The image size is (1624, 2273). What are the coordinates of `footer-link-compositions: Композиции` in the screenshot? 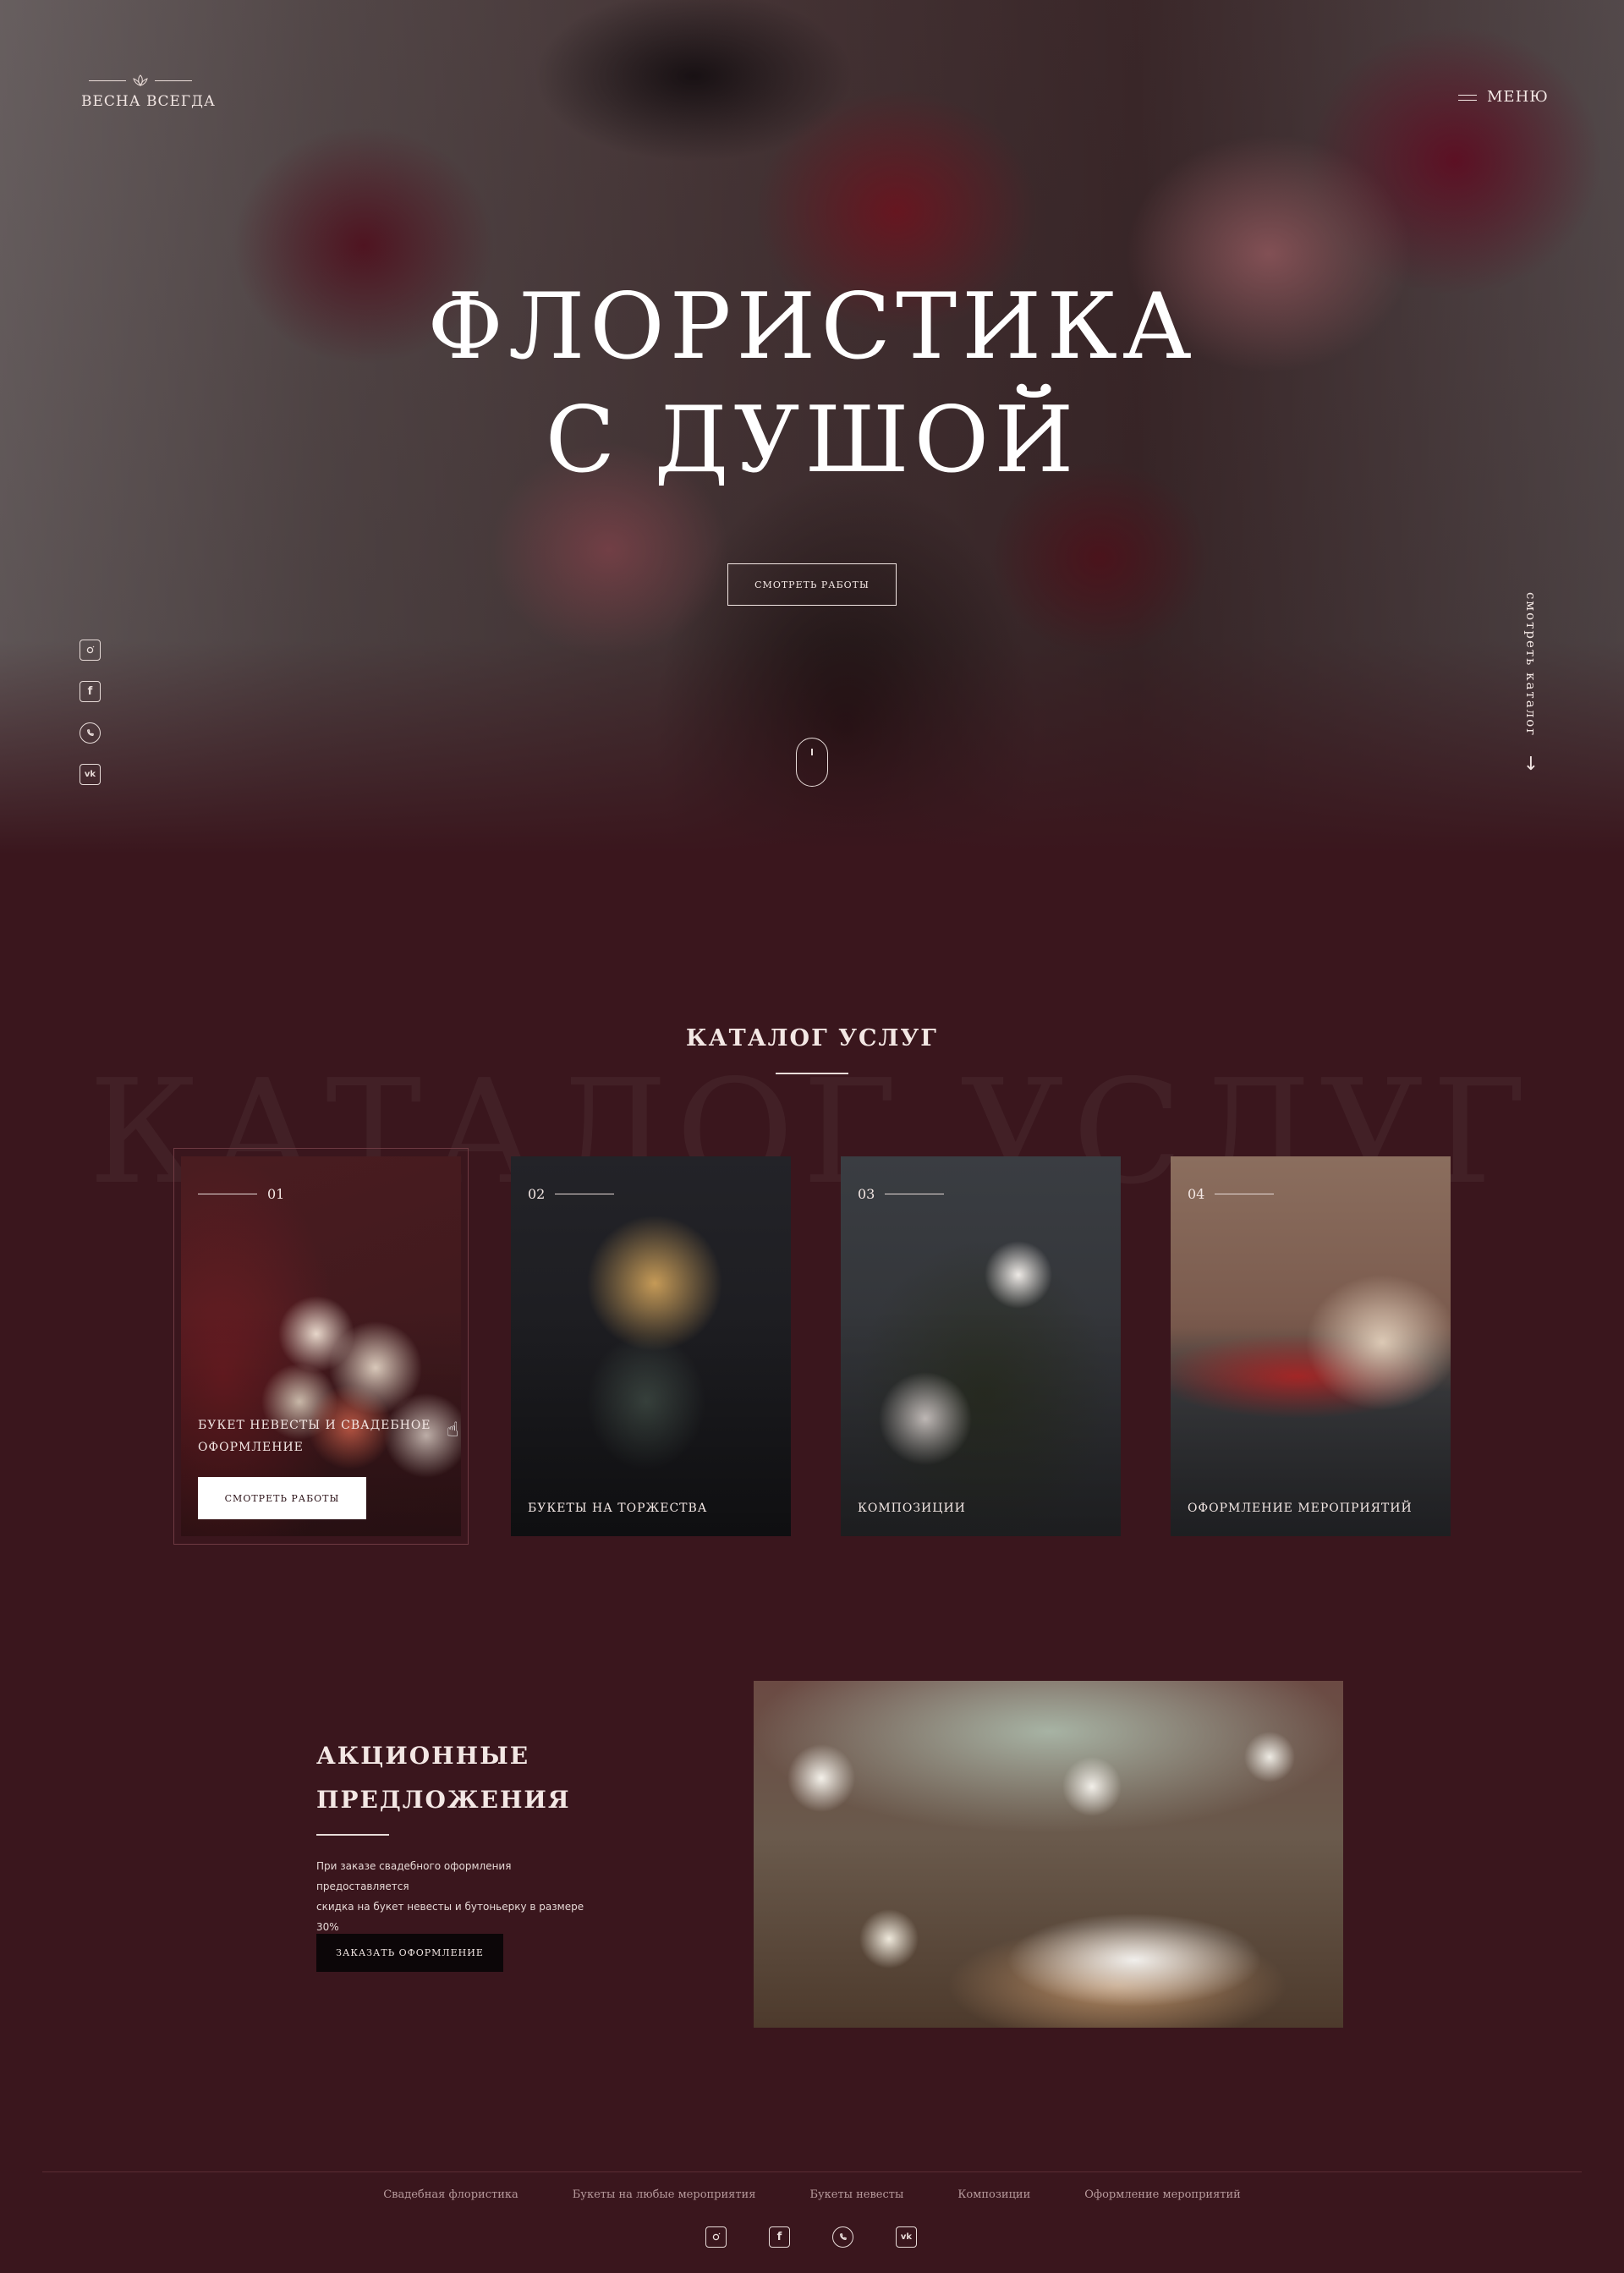 It's located at (994, 2194).